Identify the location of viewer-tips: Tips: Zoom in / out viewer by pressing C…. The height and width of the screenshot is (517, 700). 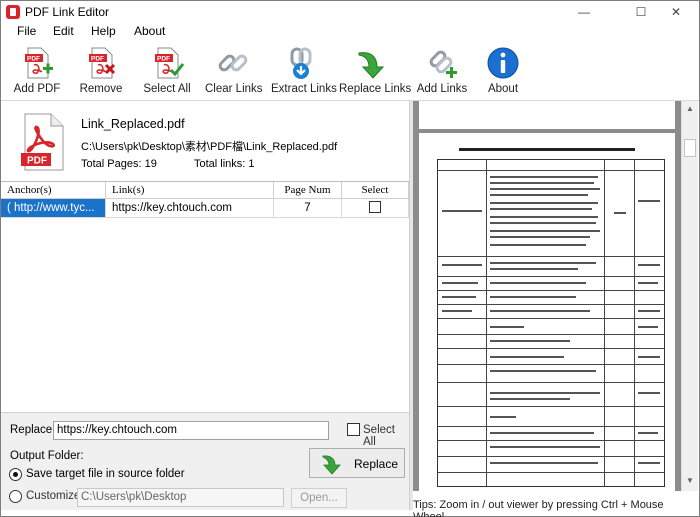
(538, 508).